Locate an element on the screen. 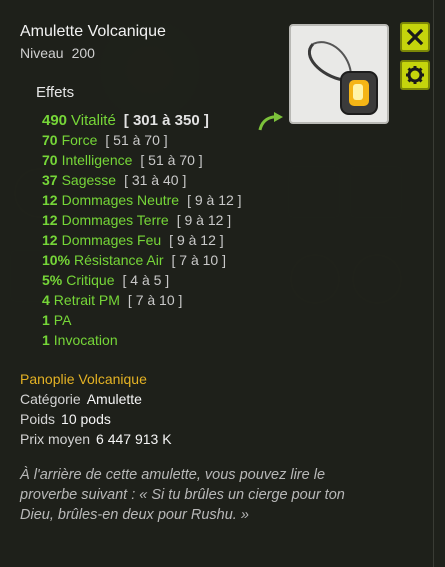 This screenshot has width=445, height=567. effect-line: 10% Résistance Air[ 7 à 10 ] is located at coordinates (134, 260).